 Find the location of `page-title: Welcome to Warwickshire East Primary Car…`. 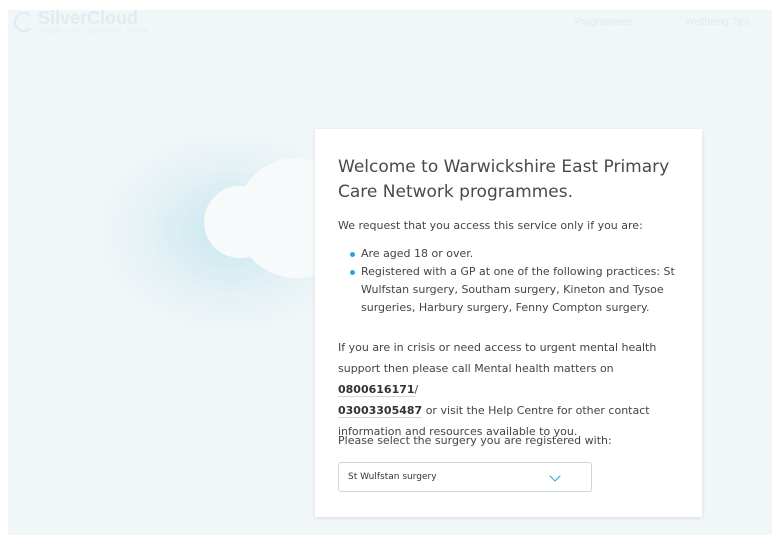

page-title: Welcome to Warwickshire East Primary Car… is located at coordinates (504, 179).